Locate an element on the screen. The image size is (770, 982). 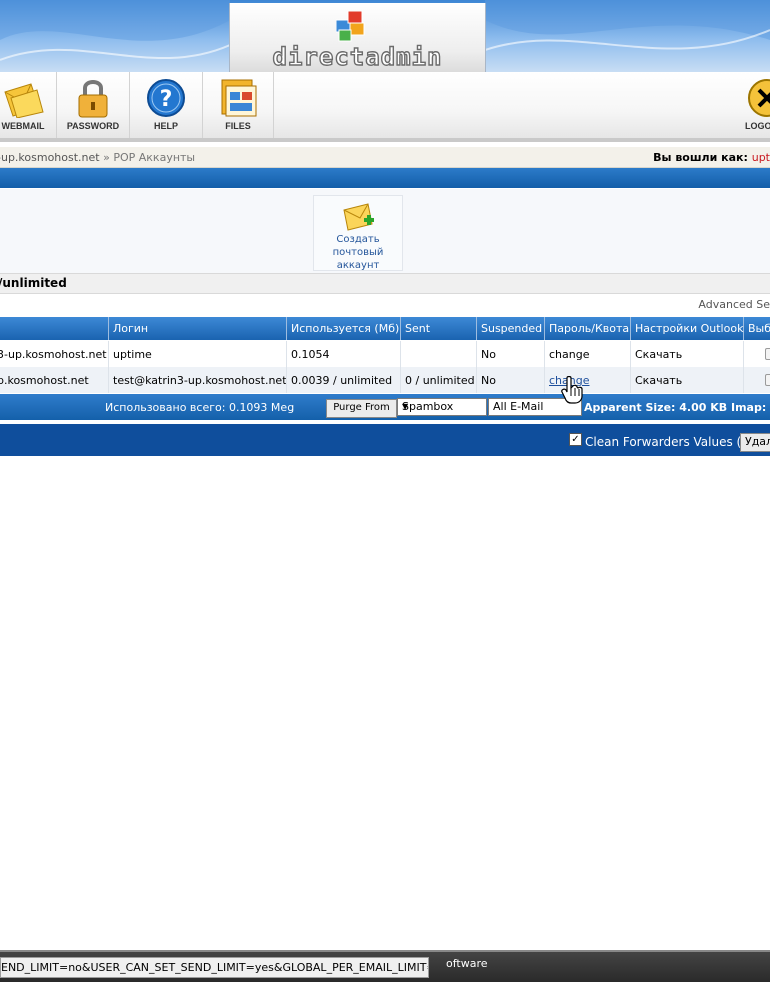
logged-in-as: Вы вошли как: upt is located at coordinates (711, 157).